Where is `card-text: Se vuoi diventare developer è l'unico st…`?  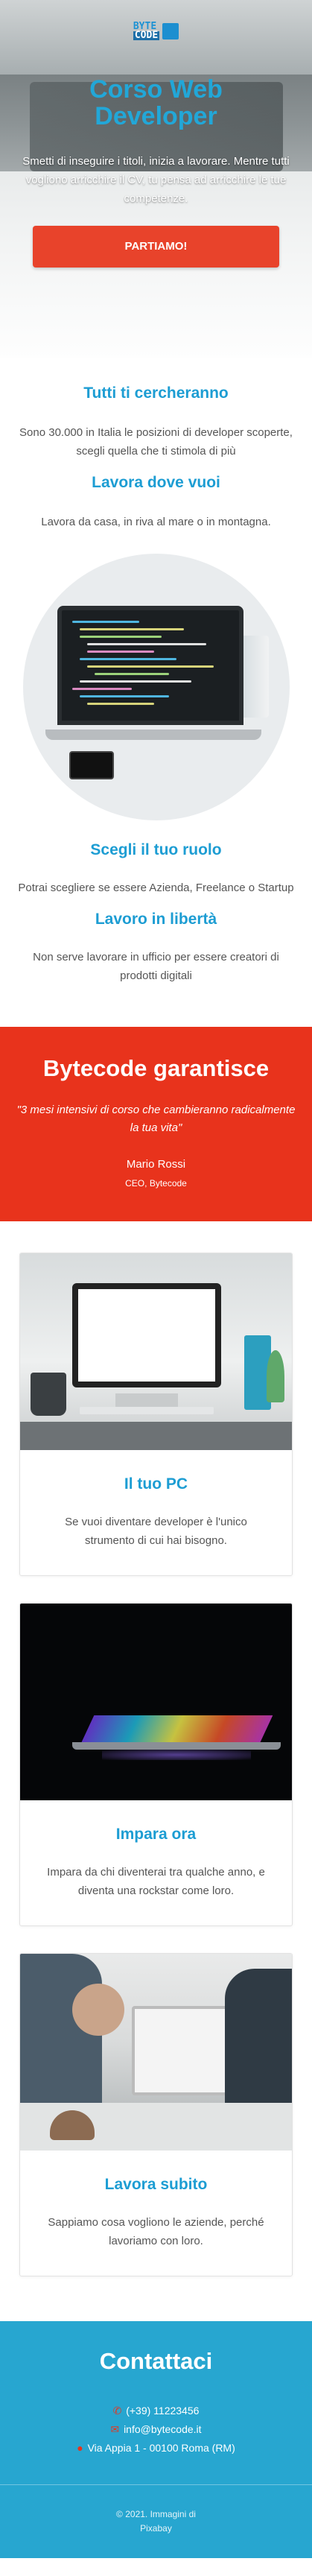 card-text: Se vuoi diventare developer è l'unico st… is located at coordinates (156, 1531).